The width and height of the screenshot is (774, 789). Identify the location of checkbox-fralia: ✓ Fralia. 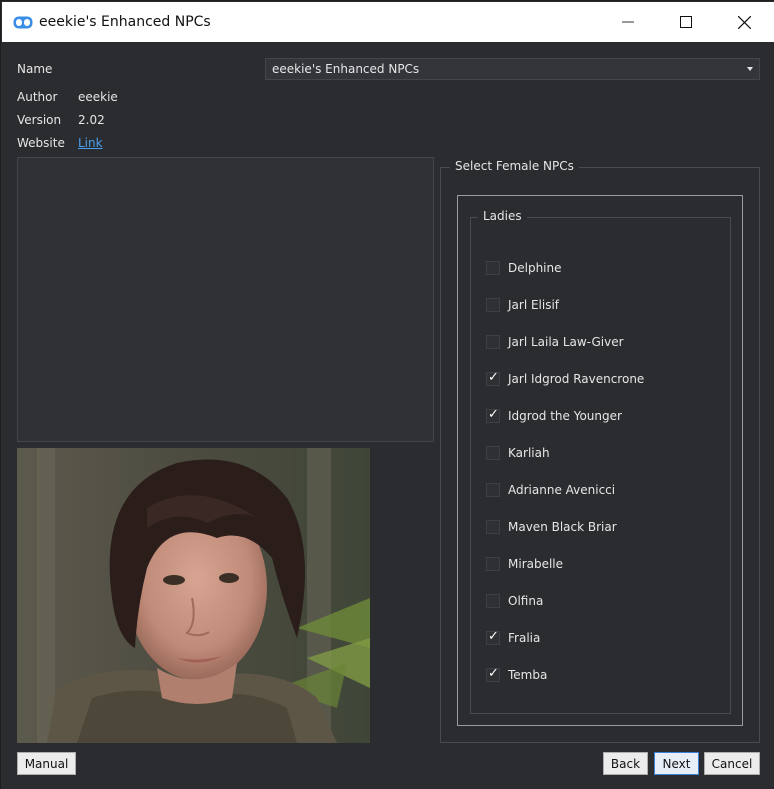
(513, 637).